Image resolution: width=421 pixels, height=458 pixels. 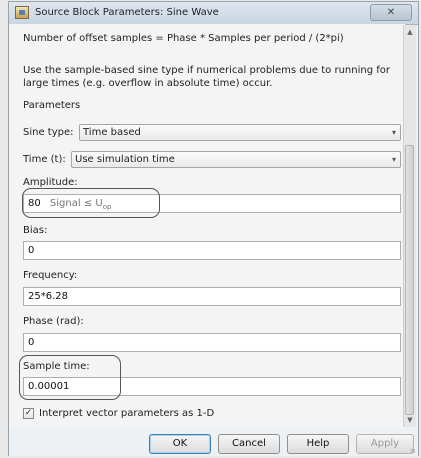 What do you see at coordinates (127, 12) in the screenshot?
I see `window-title: Source Block Parameters: Sine Wave` at bounding box center [127, 12].